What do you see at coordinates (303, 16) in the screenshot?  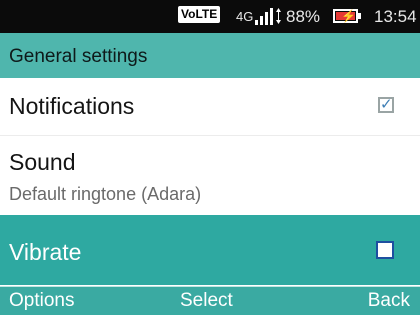 I see `battery-percent: 88%` at bounding box center [303, 16].